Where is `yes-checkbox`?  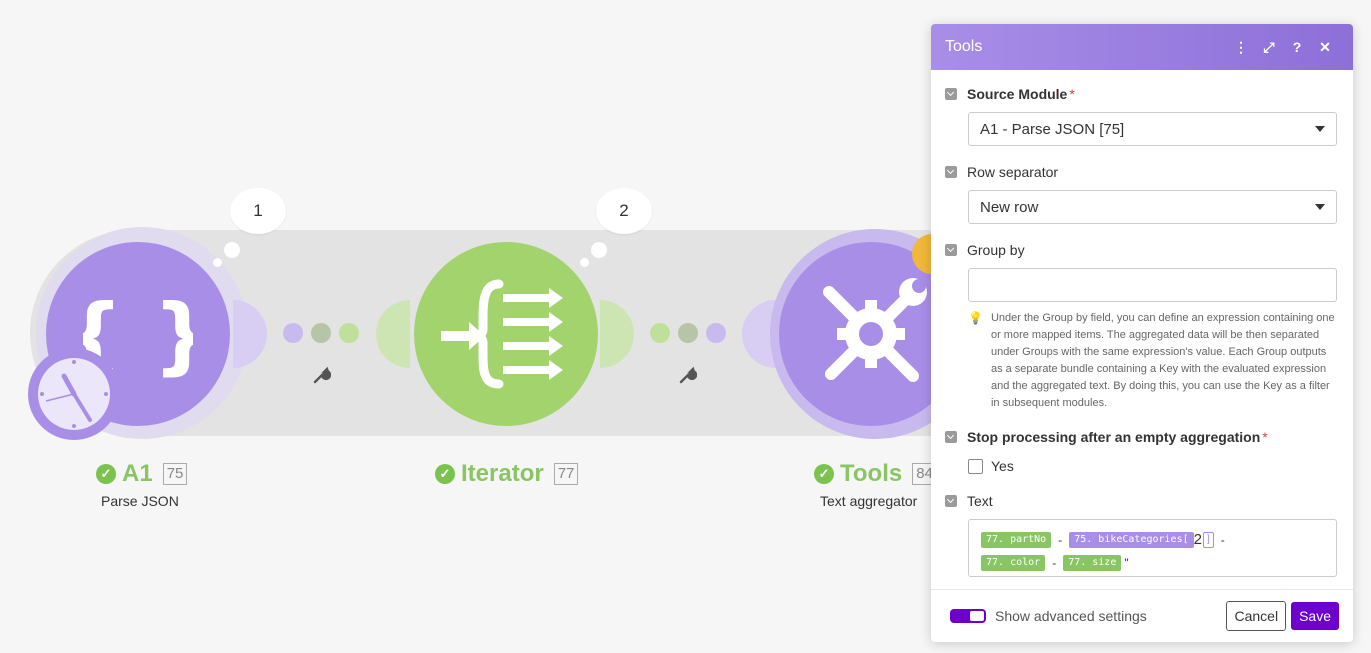 yes-checkbox is located at coordinates (975, 466).